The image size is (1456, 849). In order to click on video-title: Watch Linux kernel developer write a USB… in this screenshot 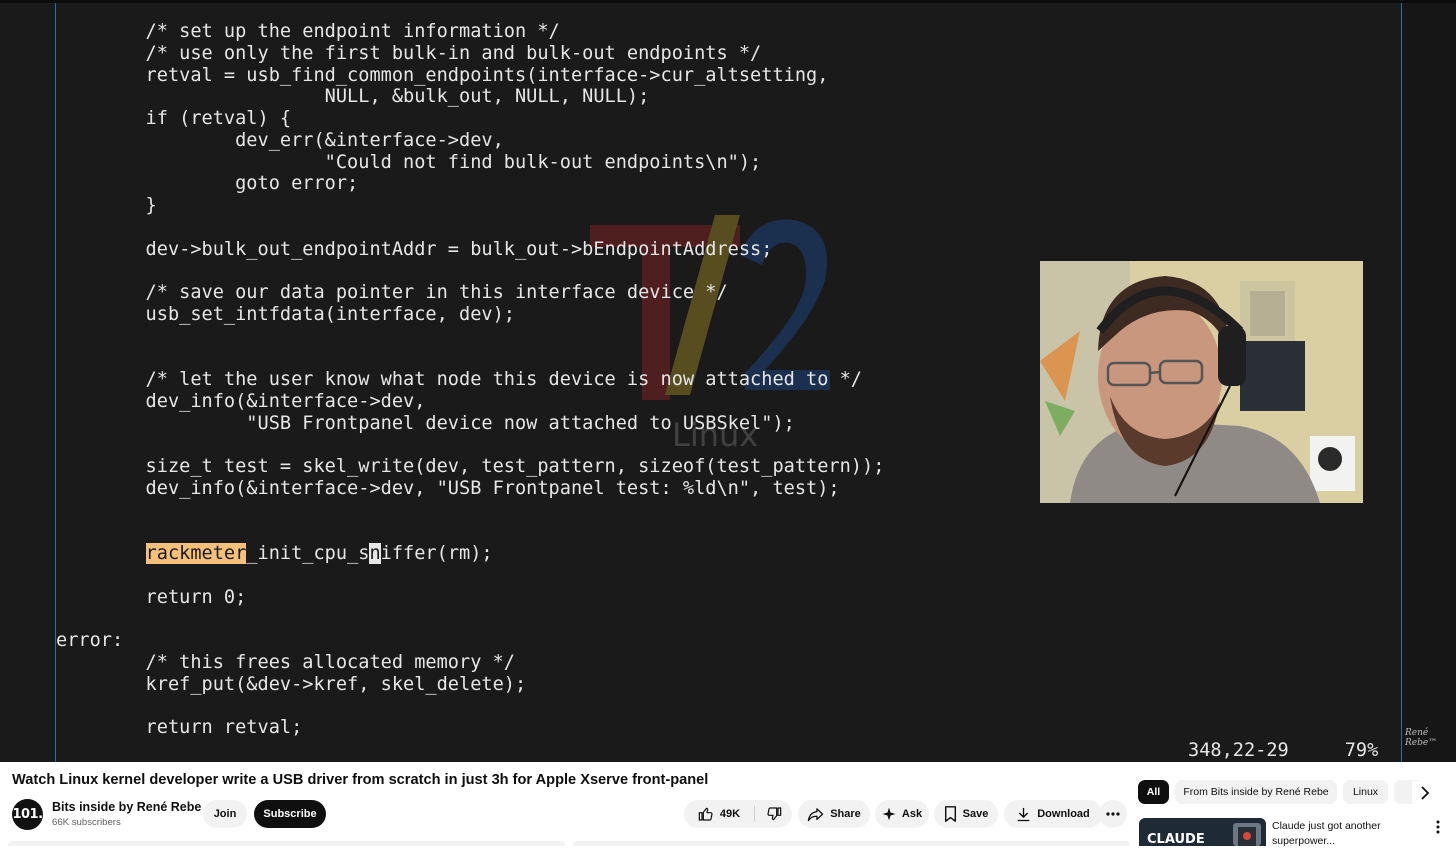, I will do `click(360, 780)`.